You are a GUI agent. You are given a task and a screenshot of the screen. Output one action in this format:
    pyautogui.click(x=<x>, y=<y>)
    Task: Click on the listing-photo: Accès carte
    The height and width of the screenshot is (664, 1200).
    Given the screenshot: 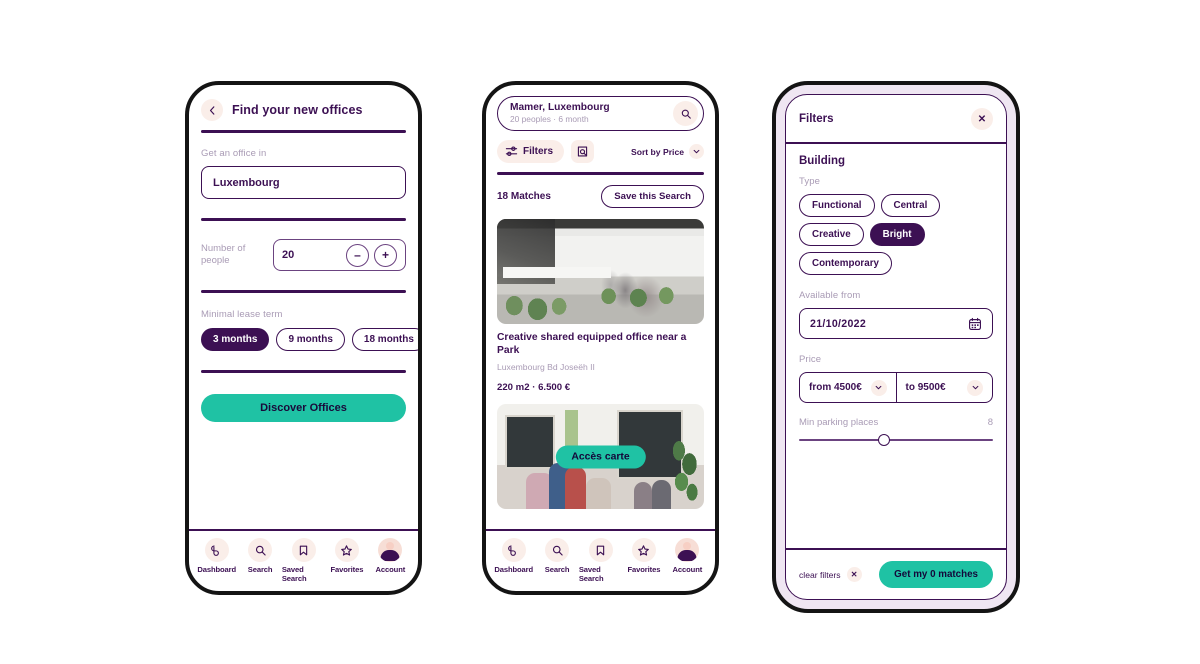 What is the action you would take?
    pyautogui.click(x=600, y=456)
    